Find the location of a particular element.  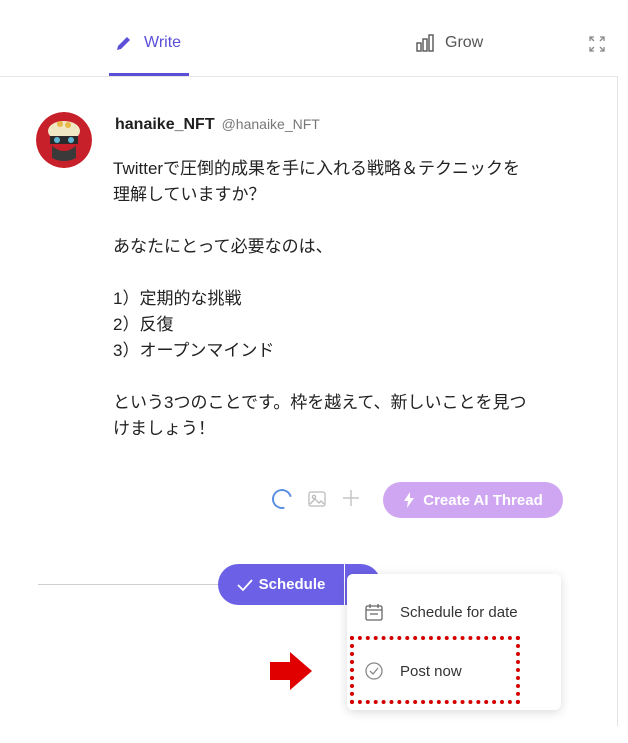

tab-bar: Write Grow is located at coordinates (309, 38).